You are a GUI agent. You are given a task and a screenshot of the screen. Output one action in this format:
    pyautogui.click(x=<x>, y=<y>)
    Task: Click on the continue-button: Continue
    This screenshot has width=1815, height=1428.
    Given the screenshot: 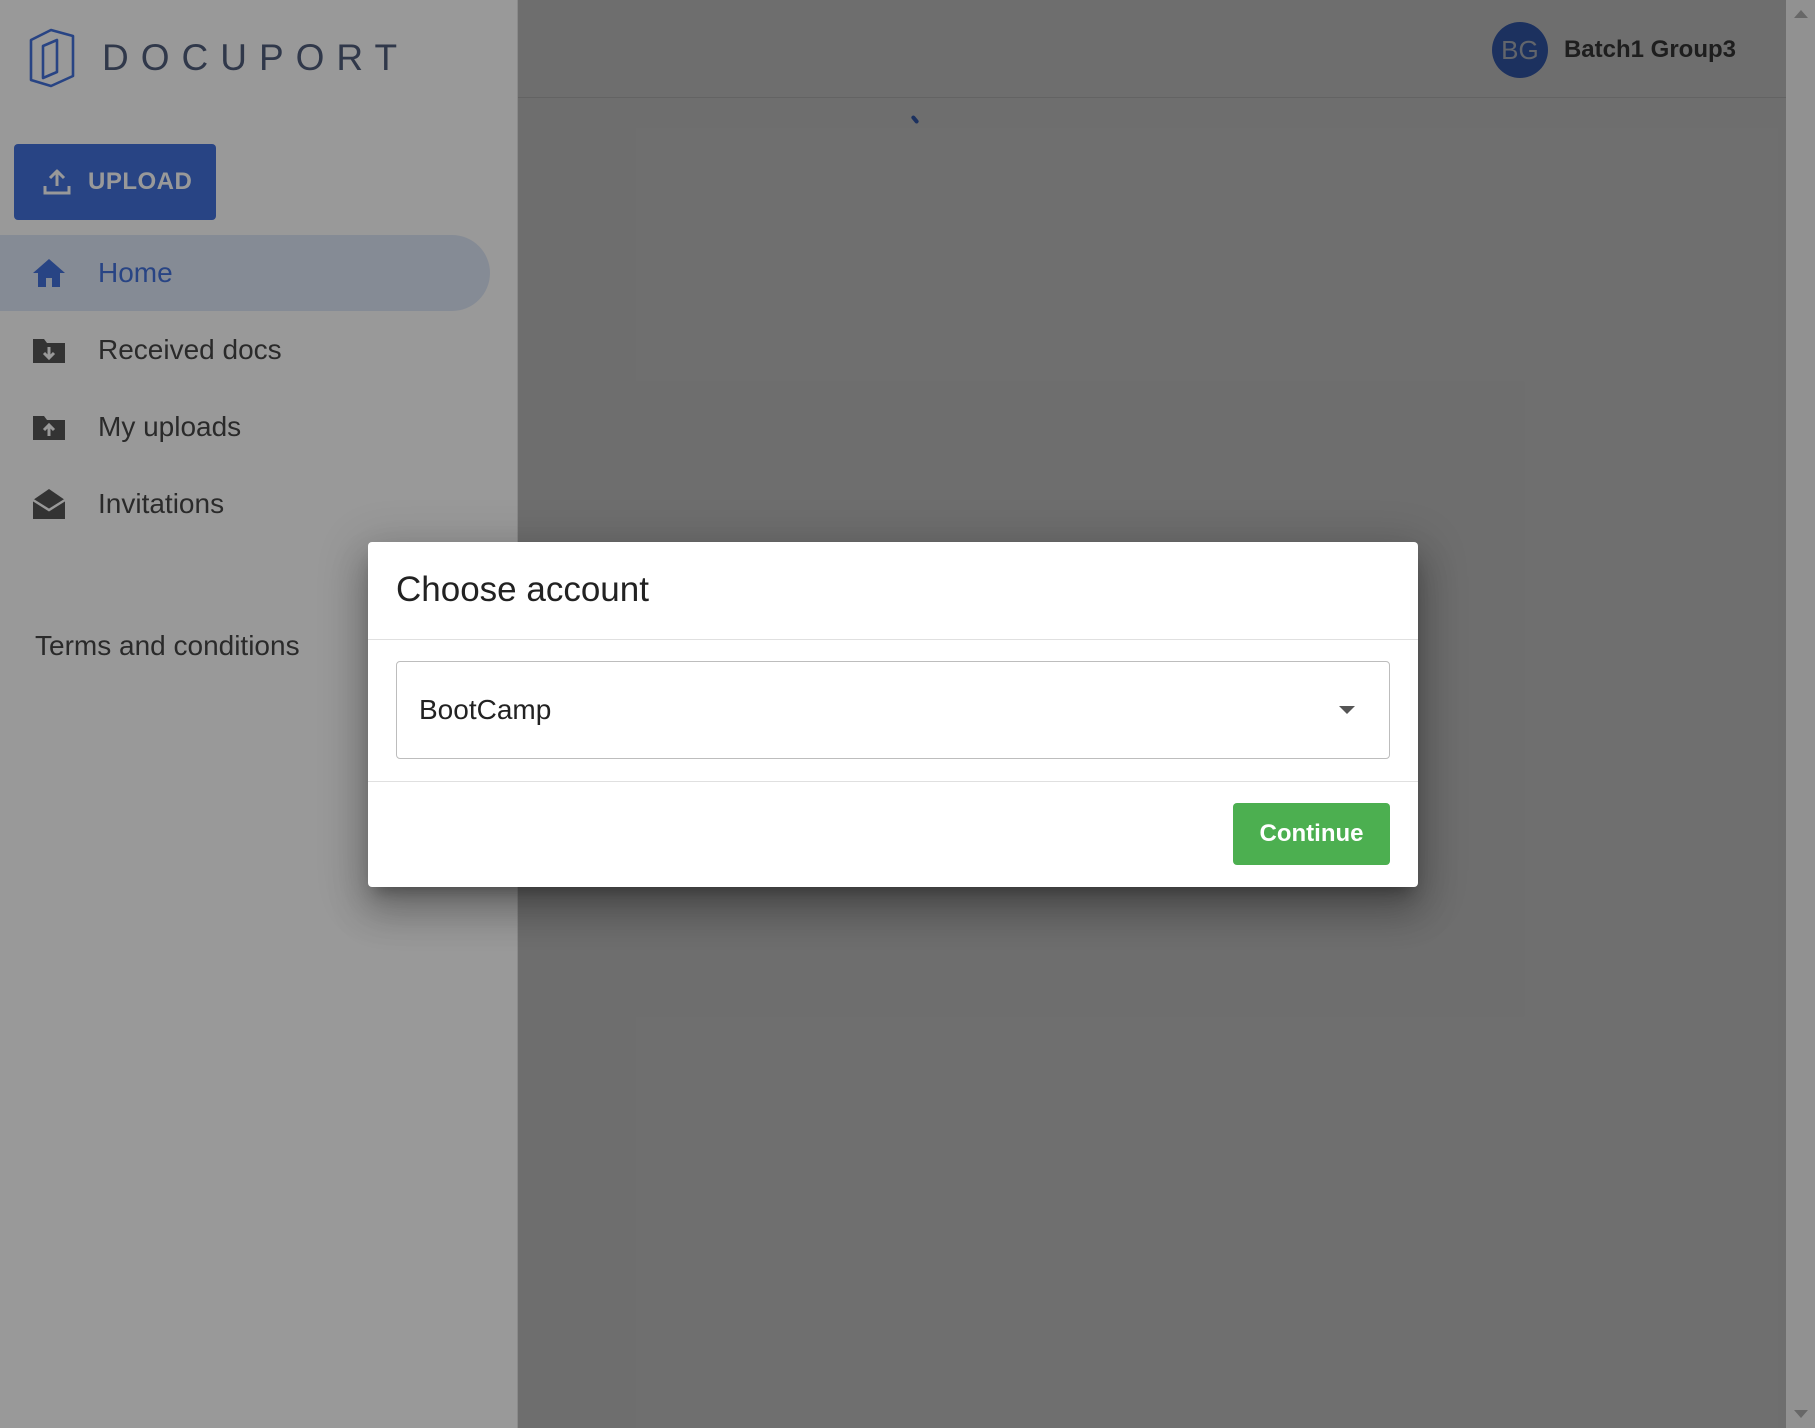 What is the action you would take?
    pyautogui.click(x=1311, y=834)
    